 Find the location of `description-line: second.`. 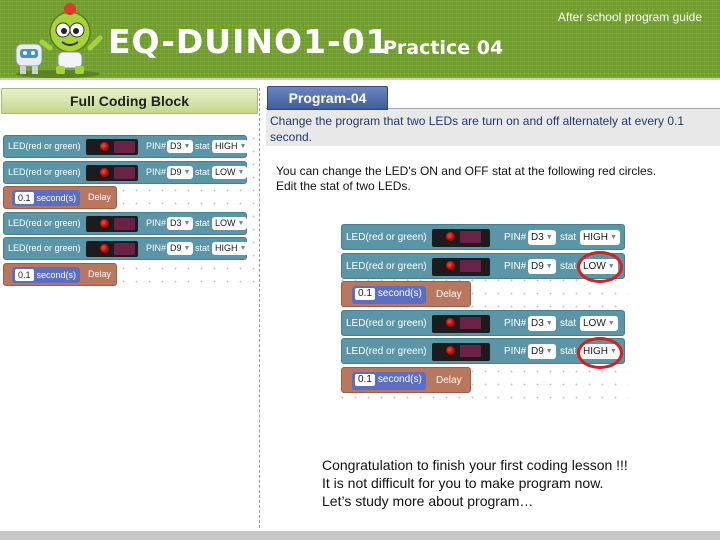

description-line: second. is located at coordinates (291, 137).